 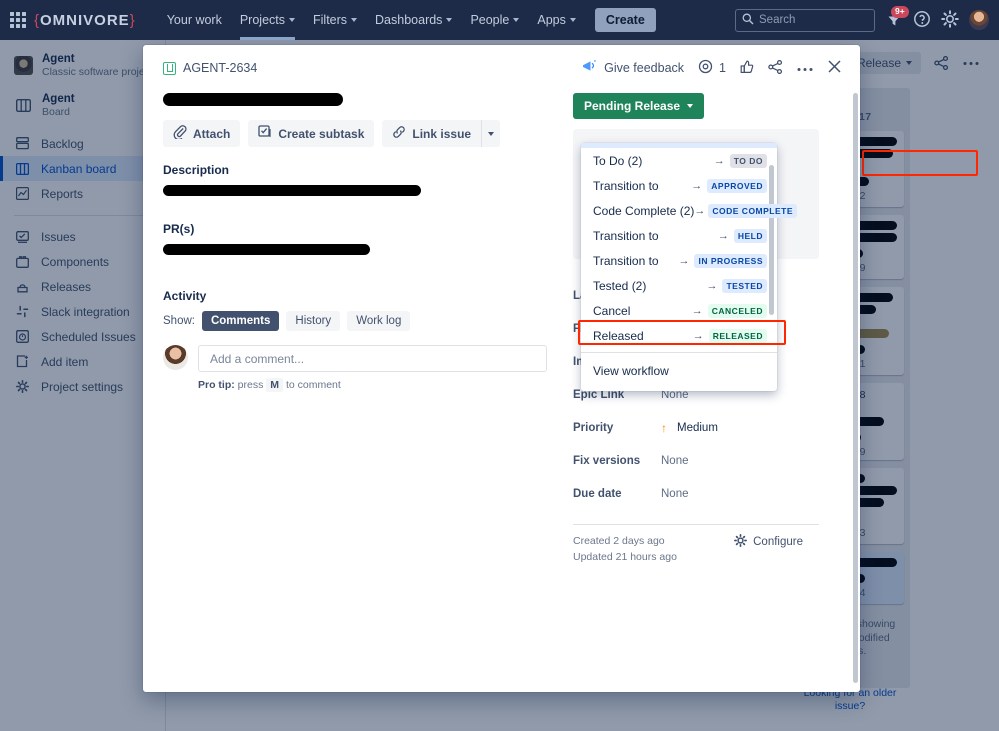 I want to click on notifications-button: 9+, so click(x=897, y=17).